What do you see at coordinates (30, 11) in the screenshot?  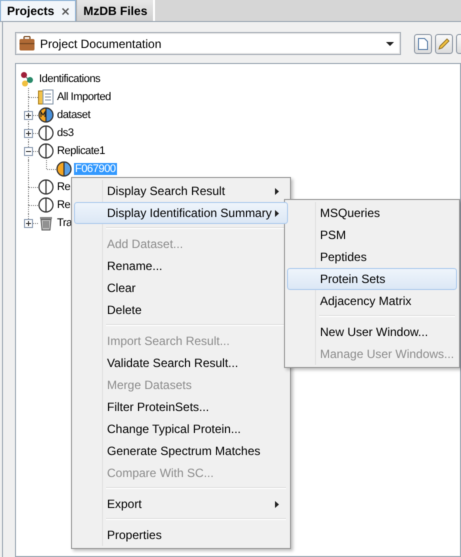 I see `tab-label: Projects` at bounding box center [30, 11].